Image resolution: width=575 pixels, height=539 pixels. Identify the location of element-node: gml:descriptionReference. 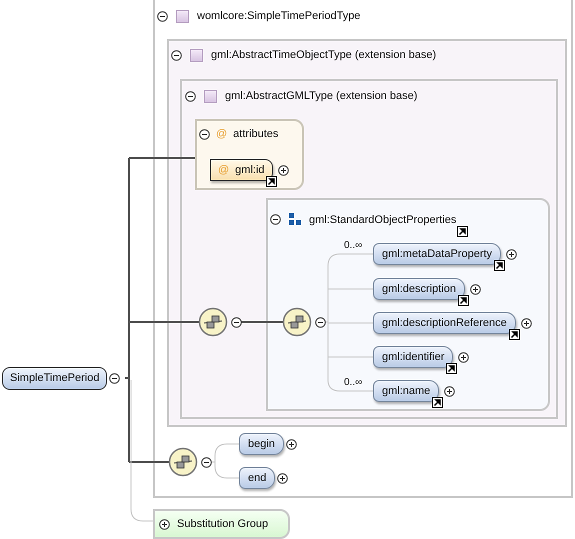
(444, 323).